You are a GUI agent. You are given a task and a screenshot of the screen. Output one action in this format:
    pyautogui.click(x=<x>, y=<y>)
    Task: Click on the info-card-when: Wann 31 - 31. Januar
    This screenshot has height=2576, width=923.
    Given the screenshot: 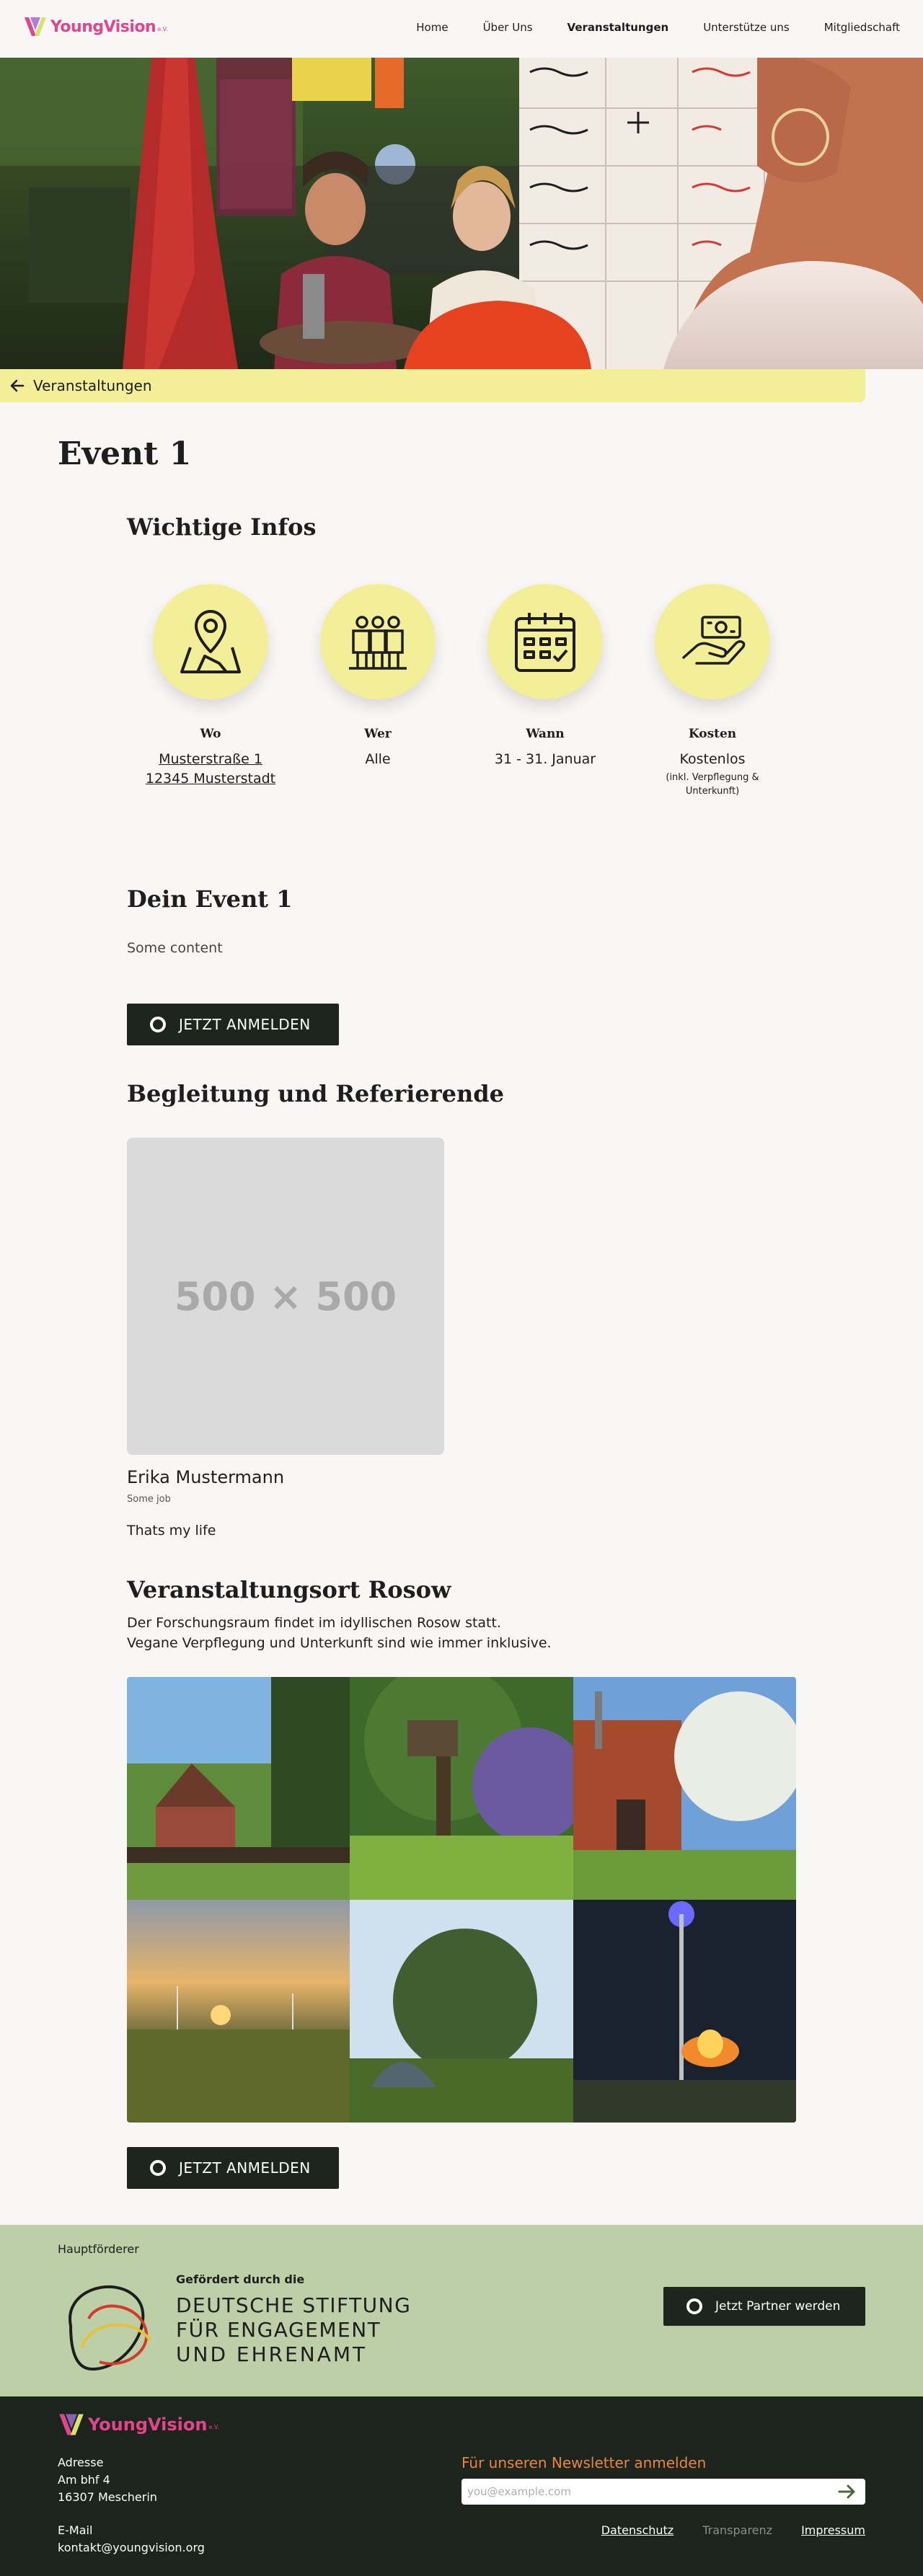 What is the action you would take?
    pyautogui.click(x=545, y=691)
    